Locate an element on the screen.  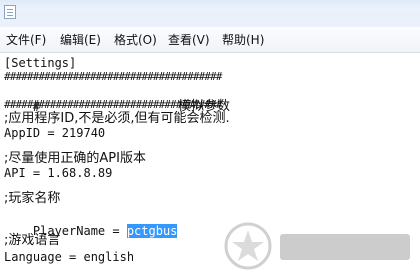
watermark-star-icon is located at coordinates (248, 246).